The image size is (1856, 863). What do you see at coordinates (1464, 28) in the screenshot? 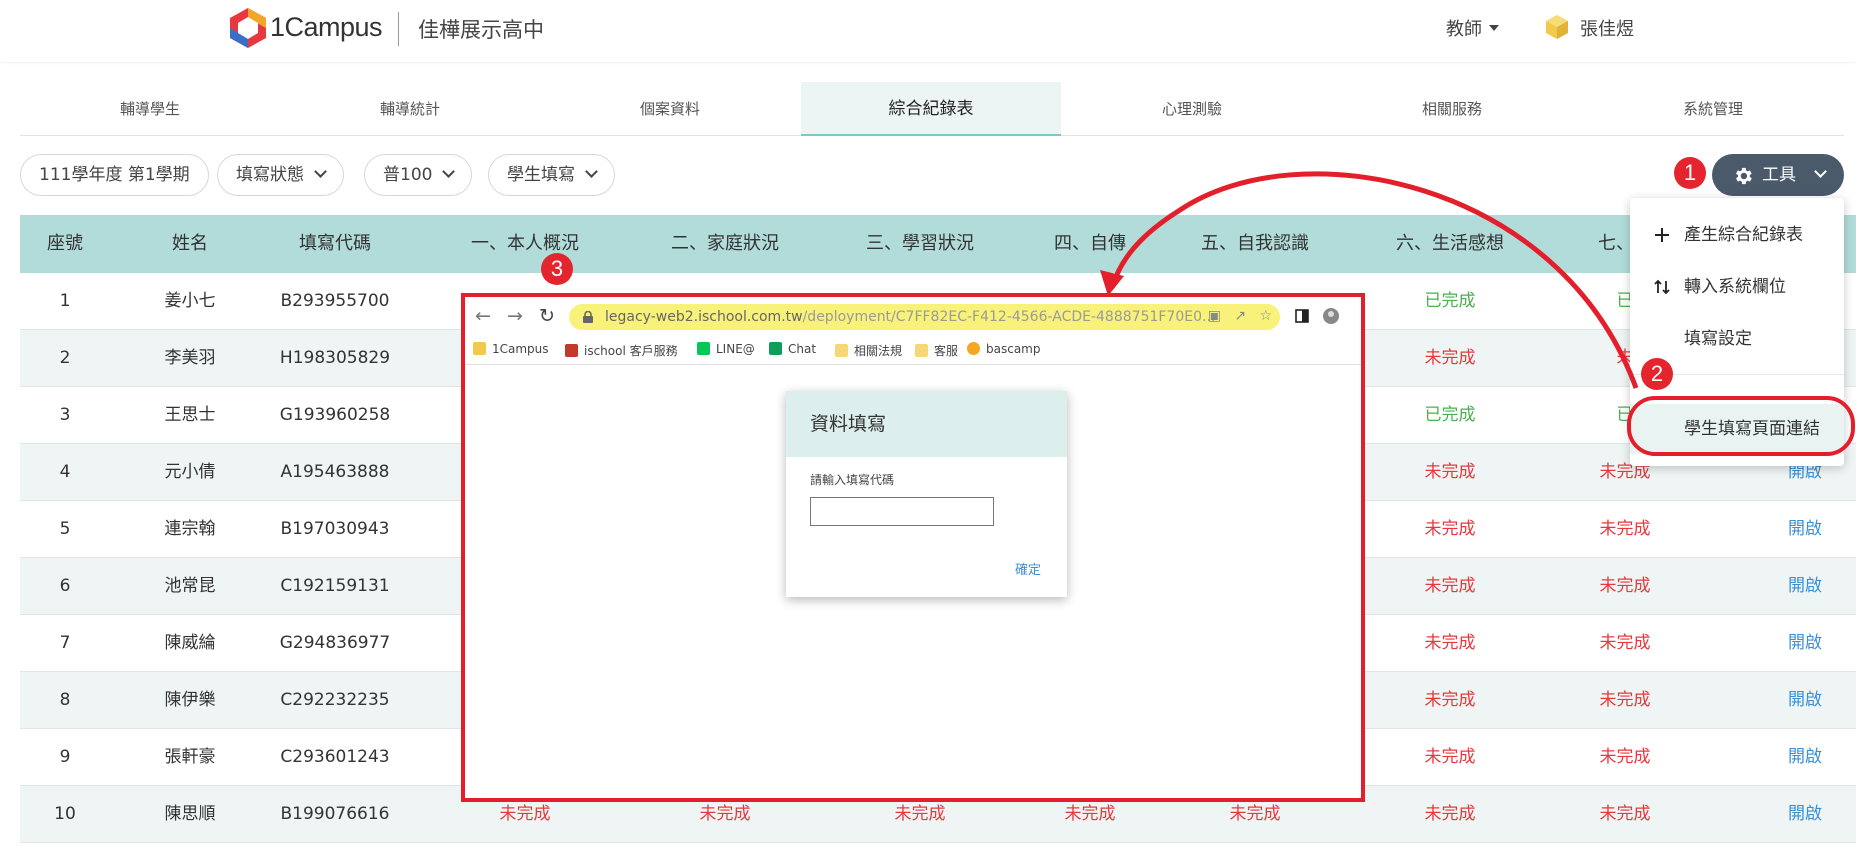
I see `role-selector: 教師` at bounding box center [1464, 28].